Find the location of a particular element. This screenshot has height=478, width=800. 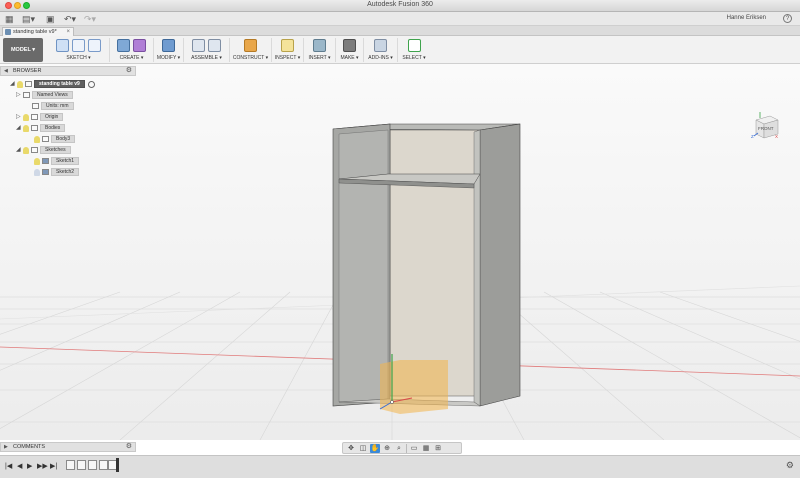

assemble-group: ASSEMBLE ▾ is located at coordinates (207, 50).